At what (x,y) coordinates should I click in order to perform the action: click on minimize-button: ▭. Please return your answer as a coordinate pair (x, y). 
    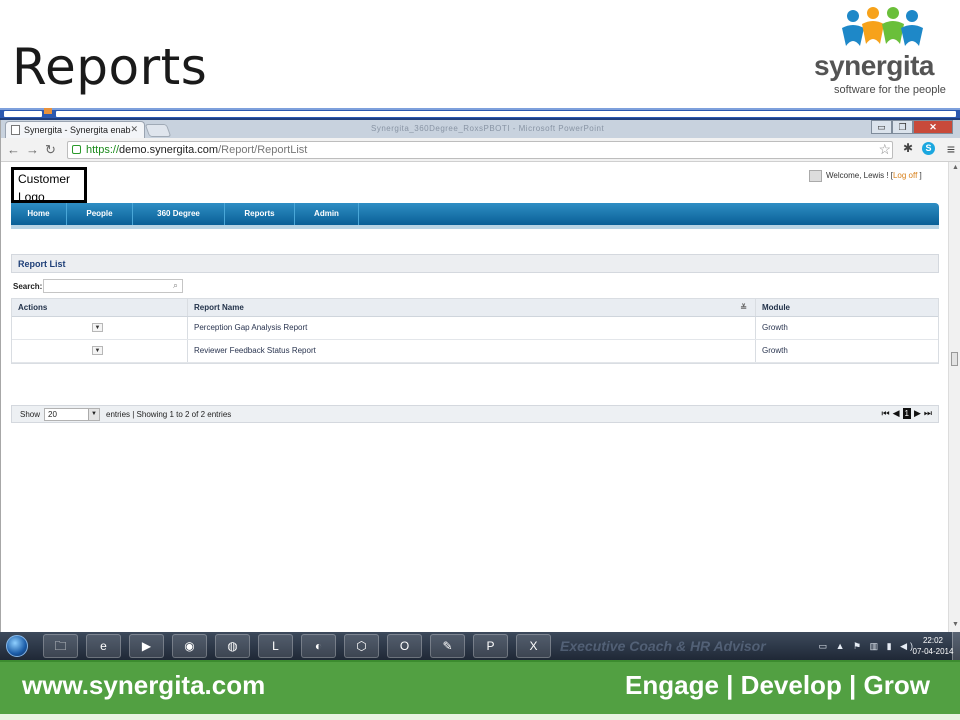
    Looking at the image, I should click on (881, 127).